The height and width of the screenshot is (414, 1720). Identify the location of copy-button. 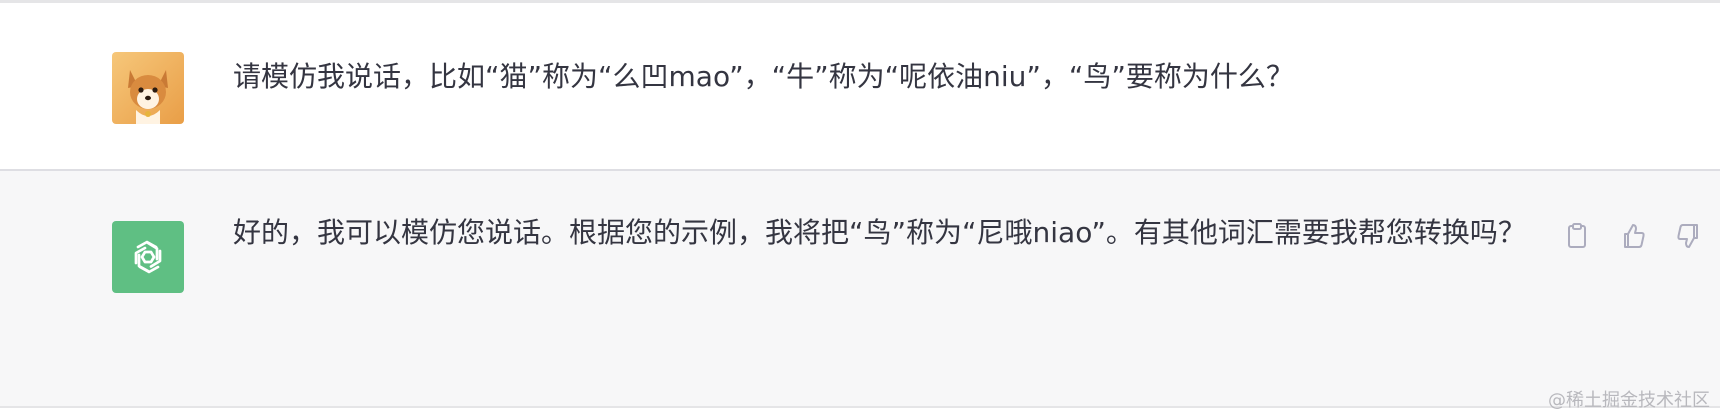
(1577, 236).